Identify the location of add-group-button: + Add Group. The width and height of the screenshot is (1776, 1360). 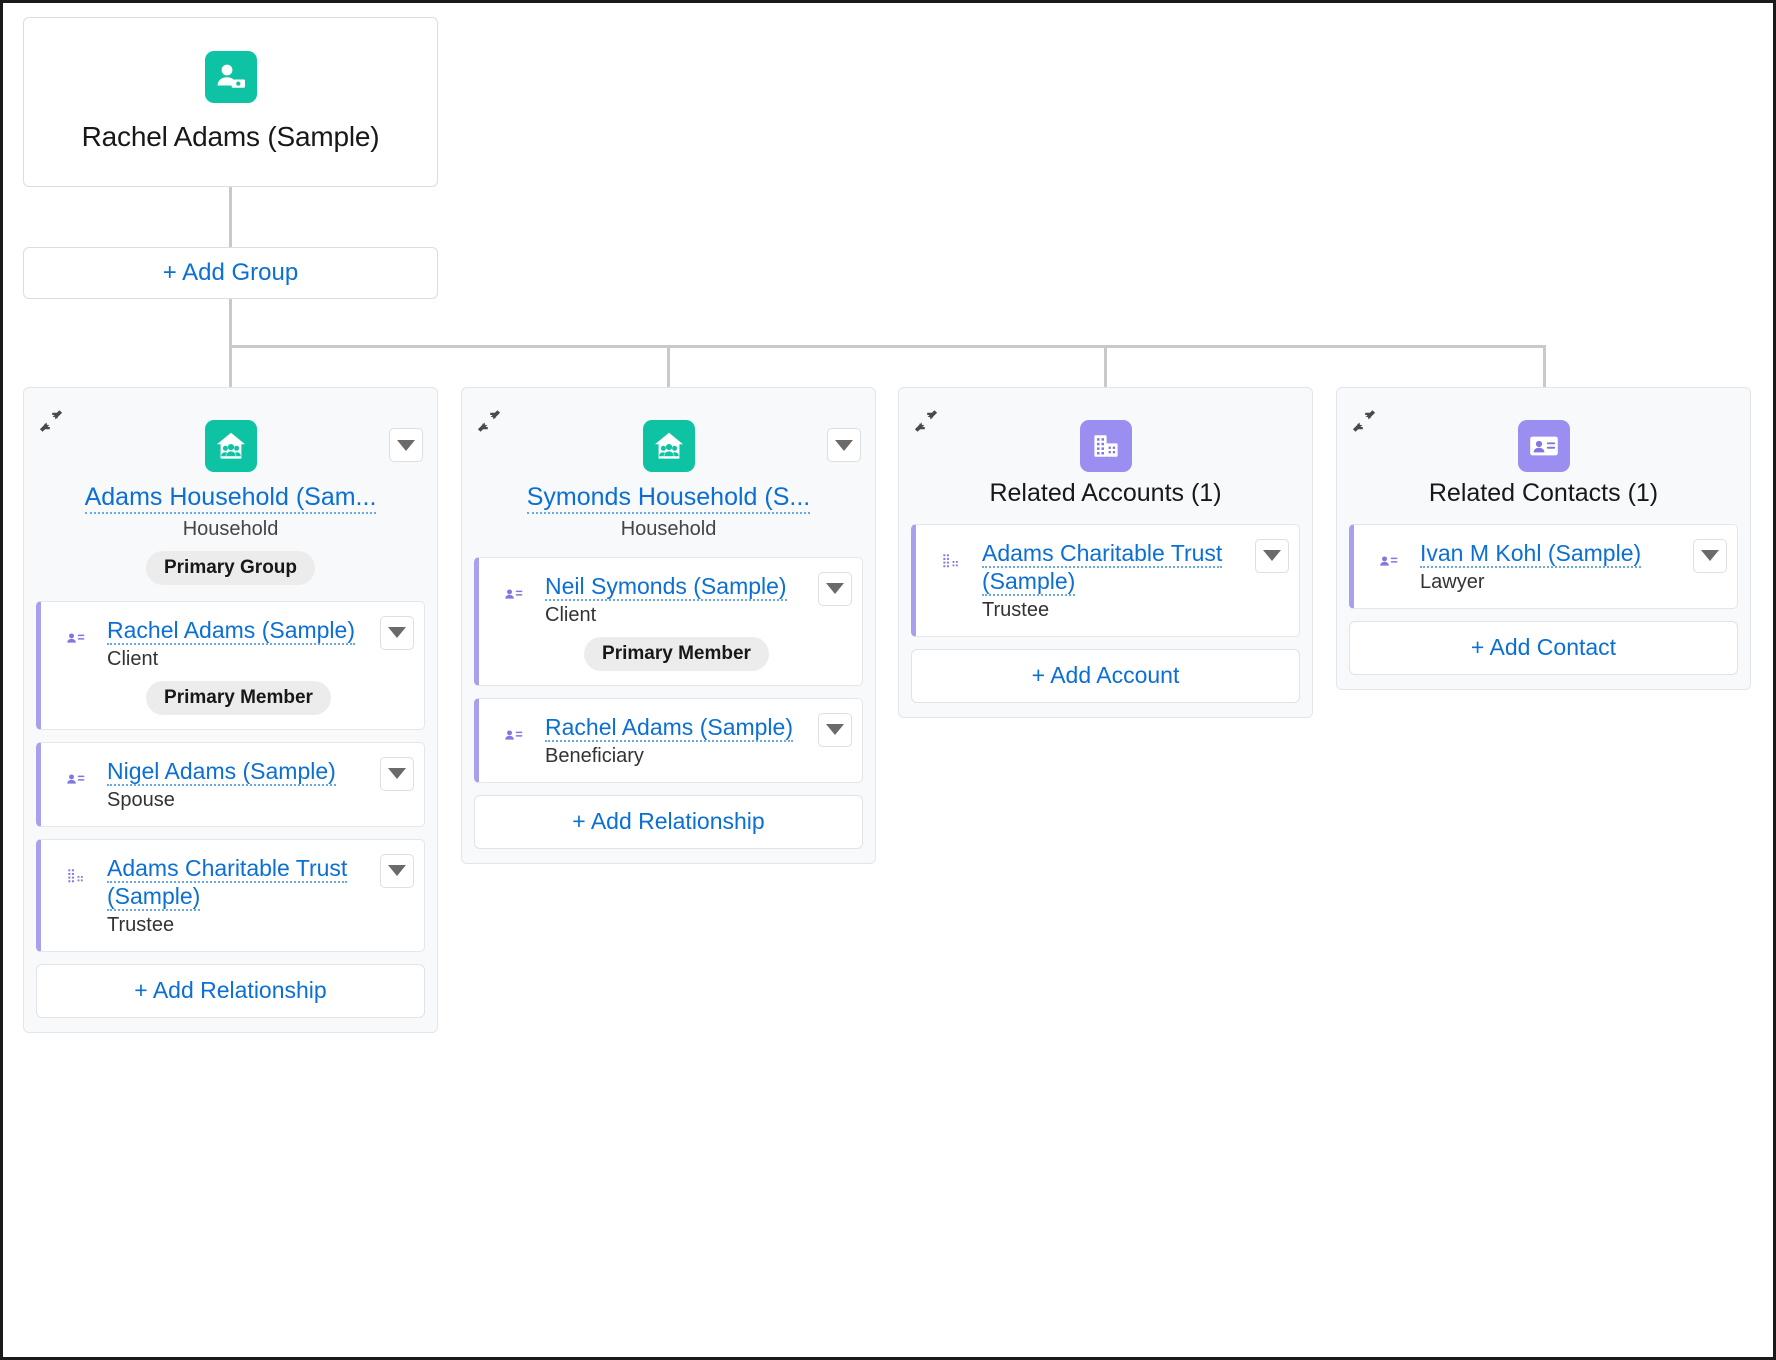
(230, 273).